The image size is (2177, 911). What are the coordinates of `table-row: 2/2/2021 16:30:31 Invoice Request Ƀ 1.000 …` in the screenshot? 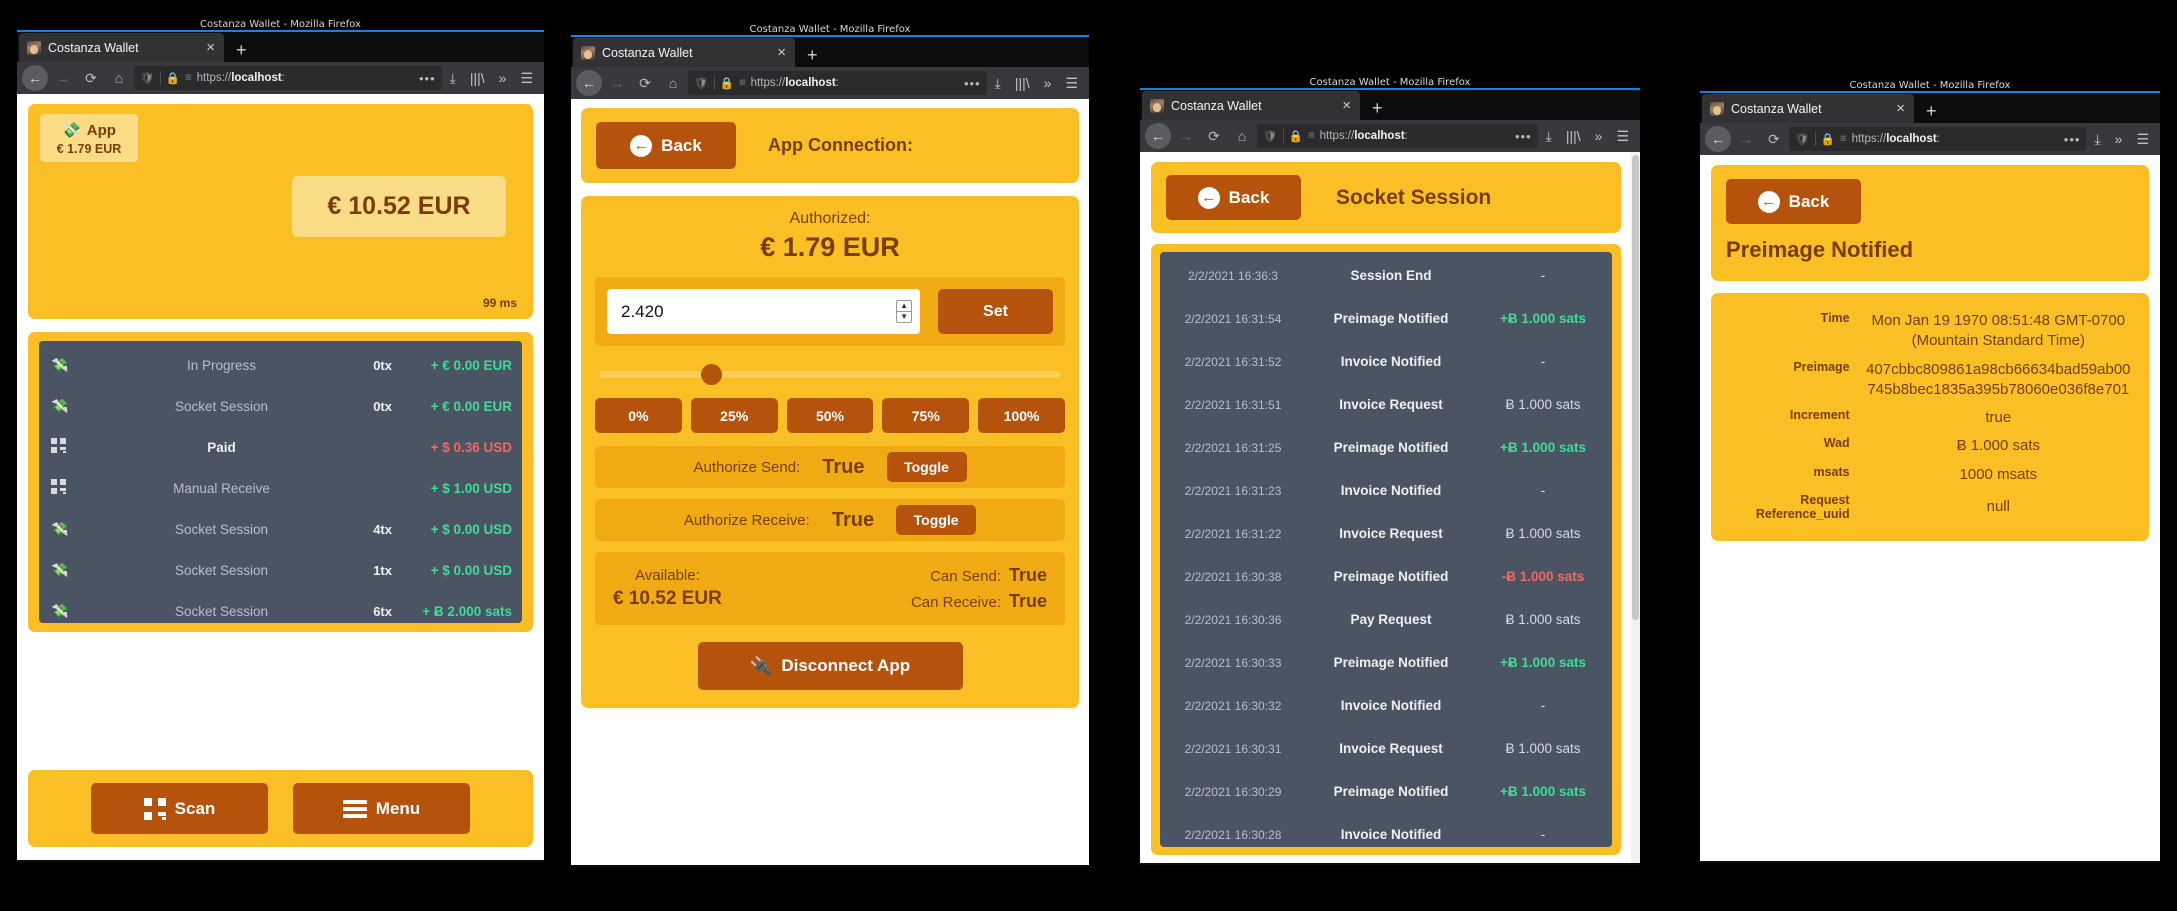 It's located at (1386, 748).